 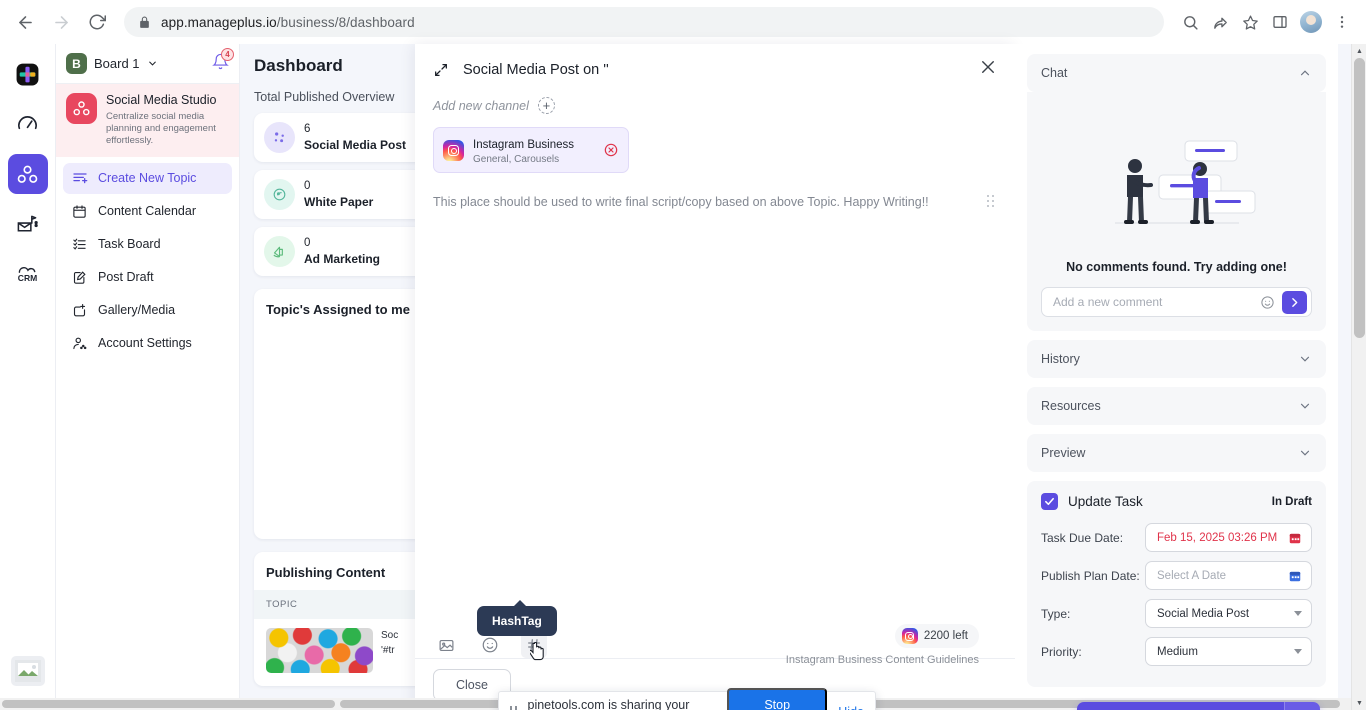 What do you see at coordinates (1176, 73) in the screenshot?
I see `chat-accordion-header: Chat` at bounding box center [1176, 73].